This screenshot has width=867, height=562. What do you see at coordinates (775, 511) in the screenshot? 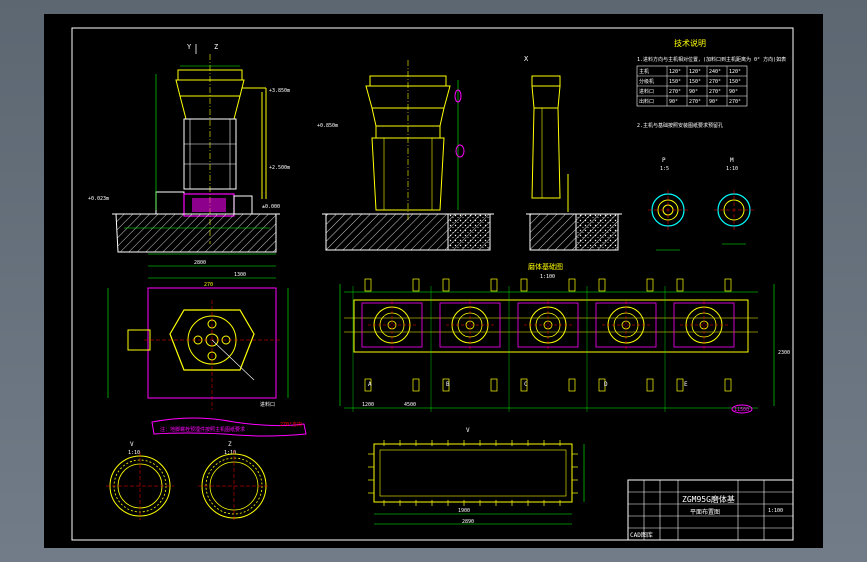
I see `title-scale: 1:100` at bounding box center [775, 511].